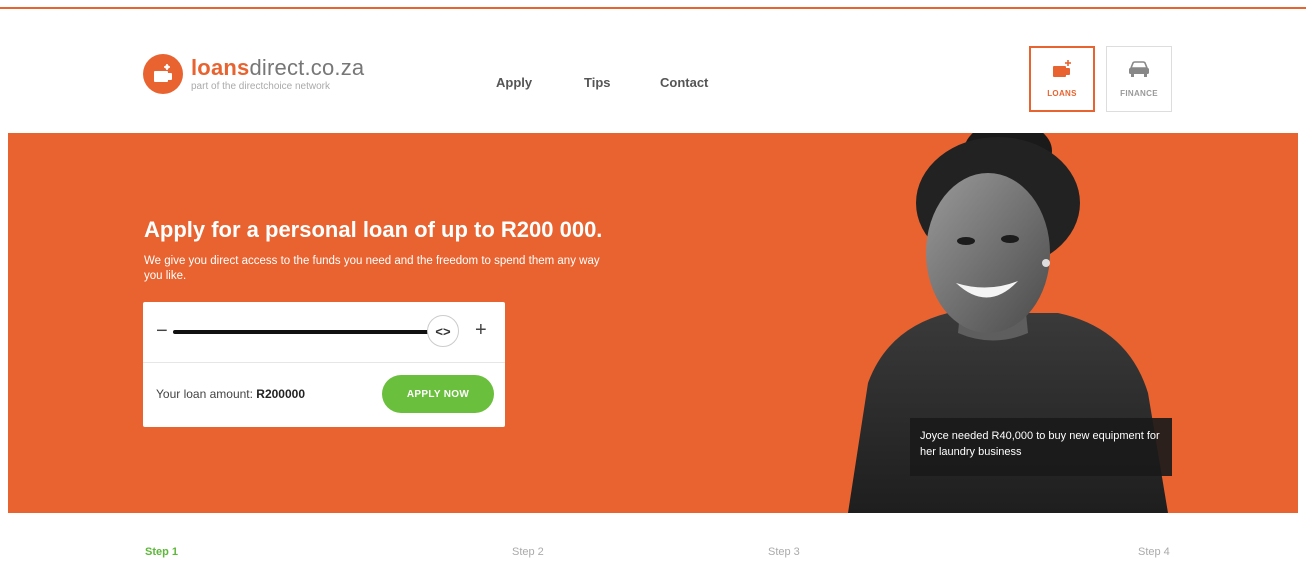 This screenshot has width=1306, height=571. I want to click on step-1: Step 1, so click(162, 552).